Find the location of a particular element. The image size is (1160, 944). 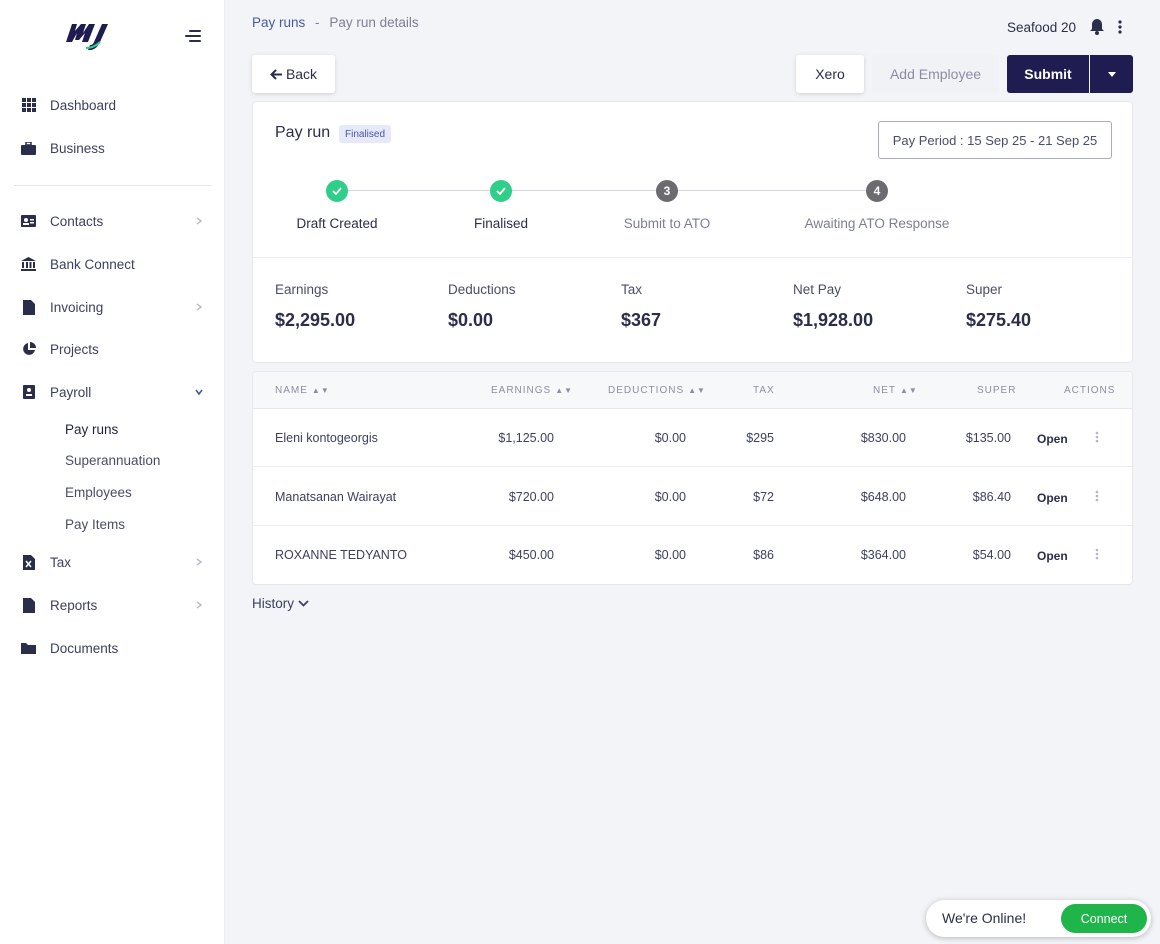

step-2-check-icon is located at coordinates (501, 191).